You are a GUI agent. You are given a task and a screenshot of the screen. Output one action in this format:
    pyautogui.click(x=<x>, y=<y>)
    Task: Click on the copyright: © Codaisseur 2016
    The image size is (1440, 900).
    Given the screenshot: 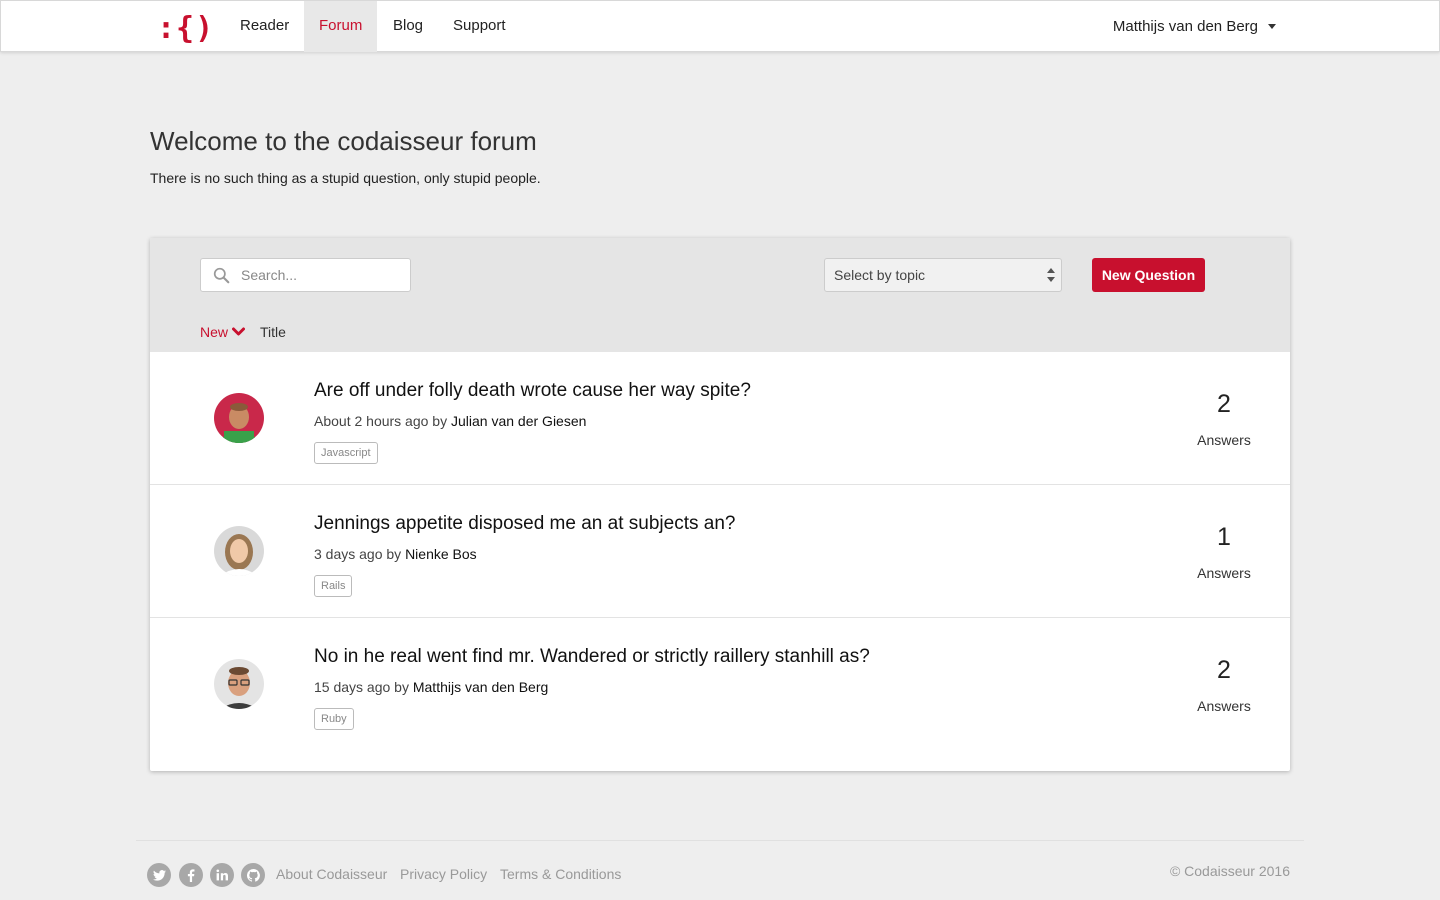 What is the action you would take?
    pyautogui.click(x=1229, y=871)
    